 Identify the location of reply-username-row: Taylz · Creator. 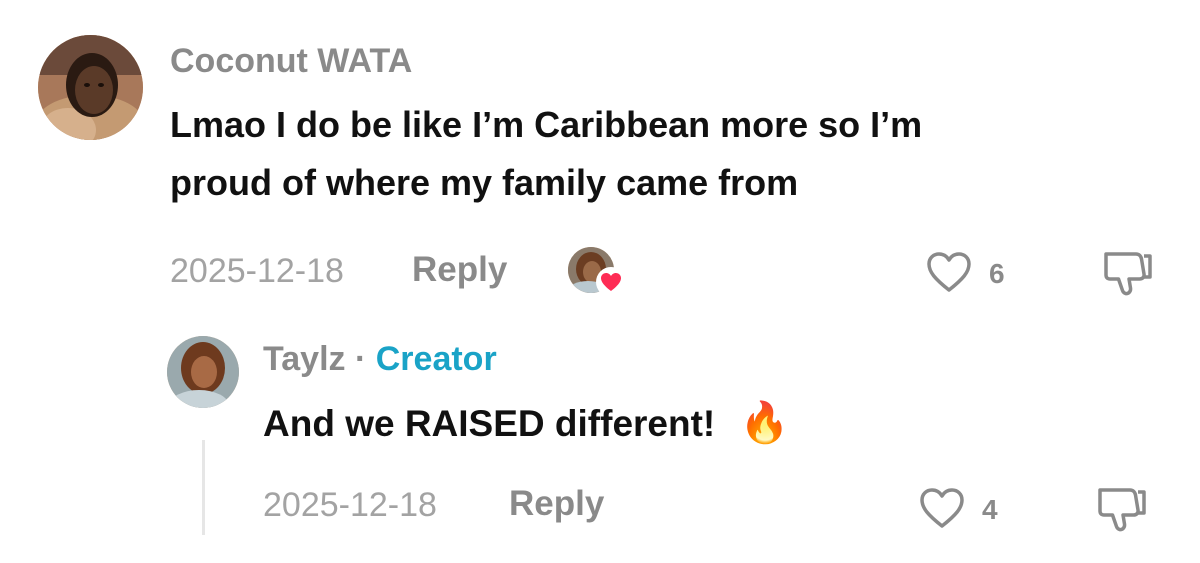
(380, 359).